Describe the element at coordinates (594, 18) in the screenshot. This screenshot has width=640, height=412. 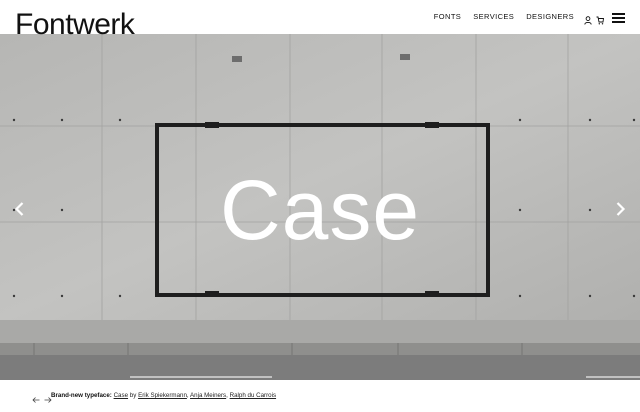
I see `header-icons` at that location.